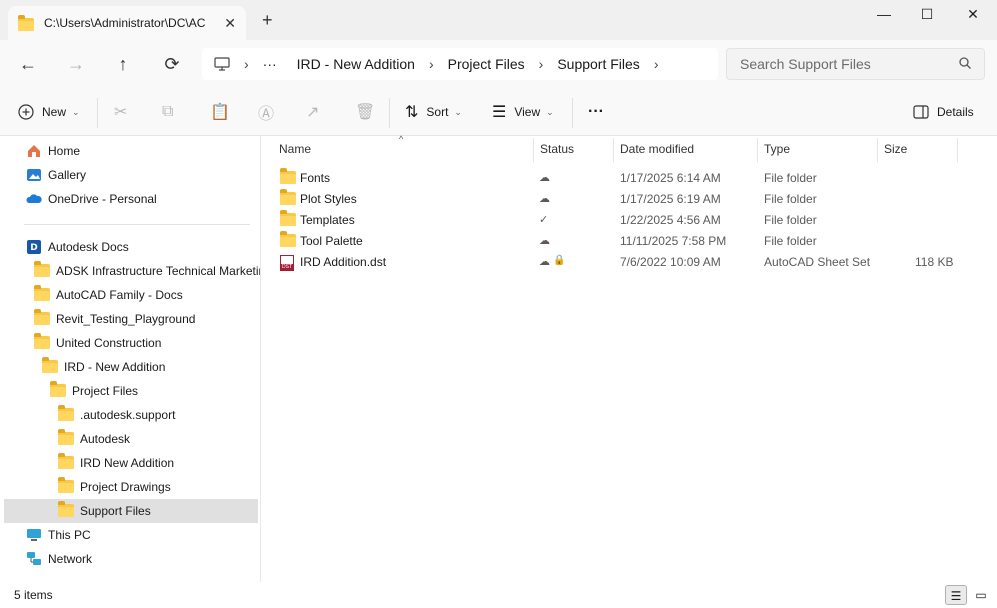  Describe the element at coordinates (56, 175) in the screenshot. I see `sidebar-item-gallery: Gallery` at that location.